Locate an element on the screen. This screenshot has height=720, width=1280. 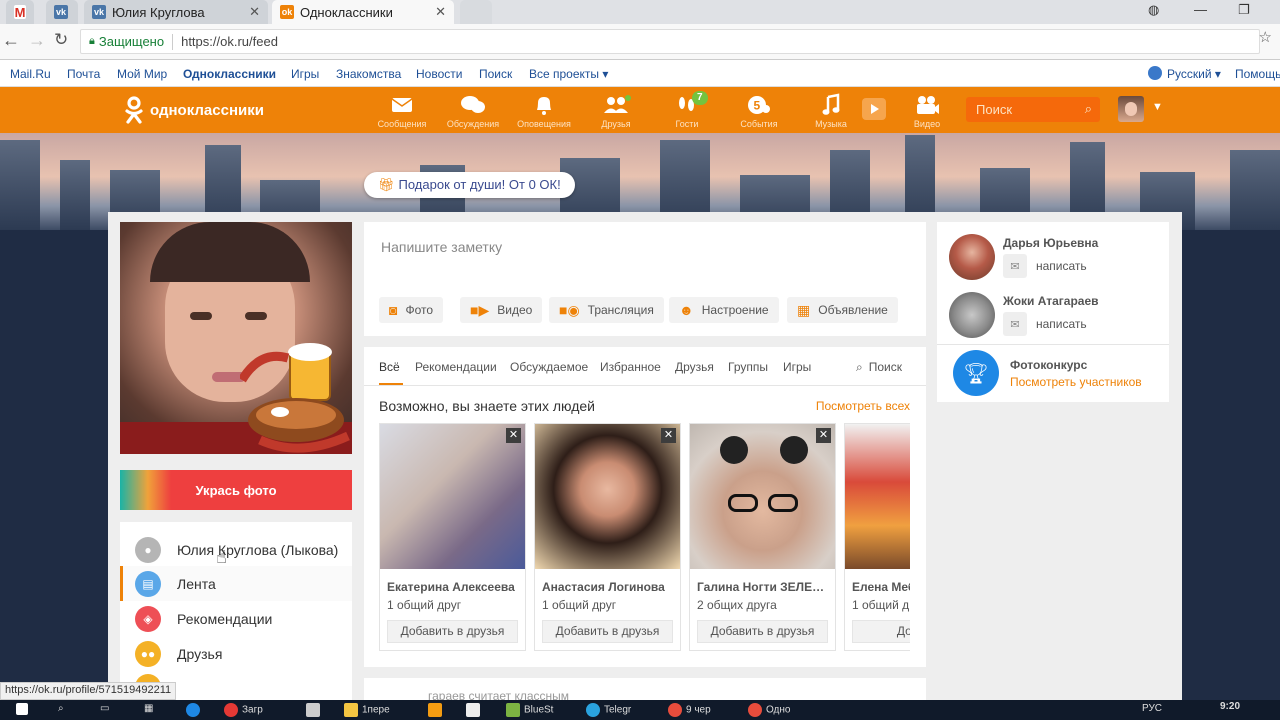
online-user: Жоки Атагараев ✉ написать is located at coordinates (1054, 317).